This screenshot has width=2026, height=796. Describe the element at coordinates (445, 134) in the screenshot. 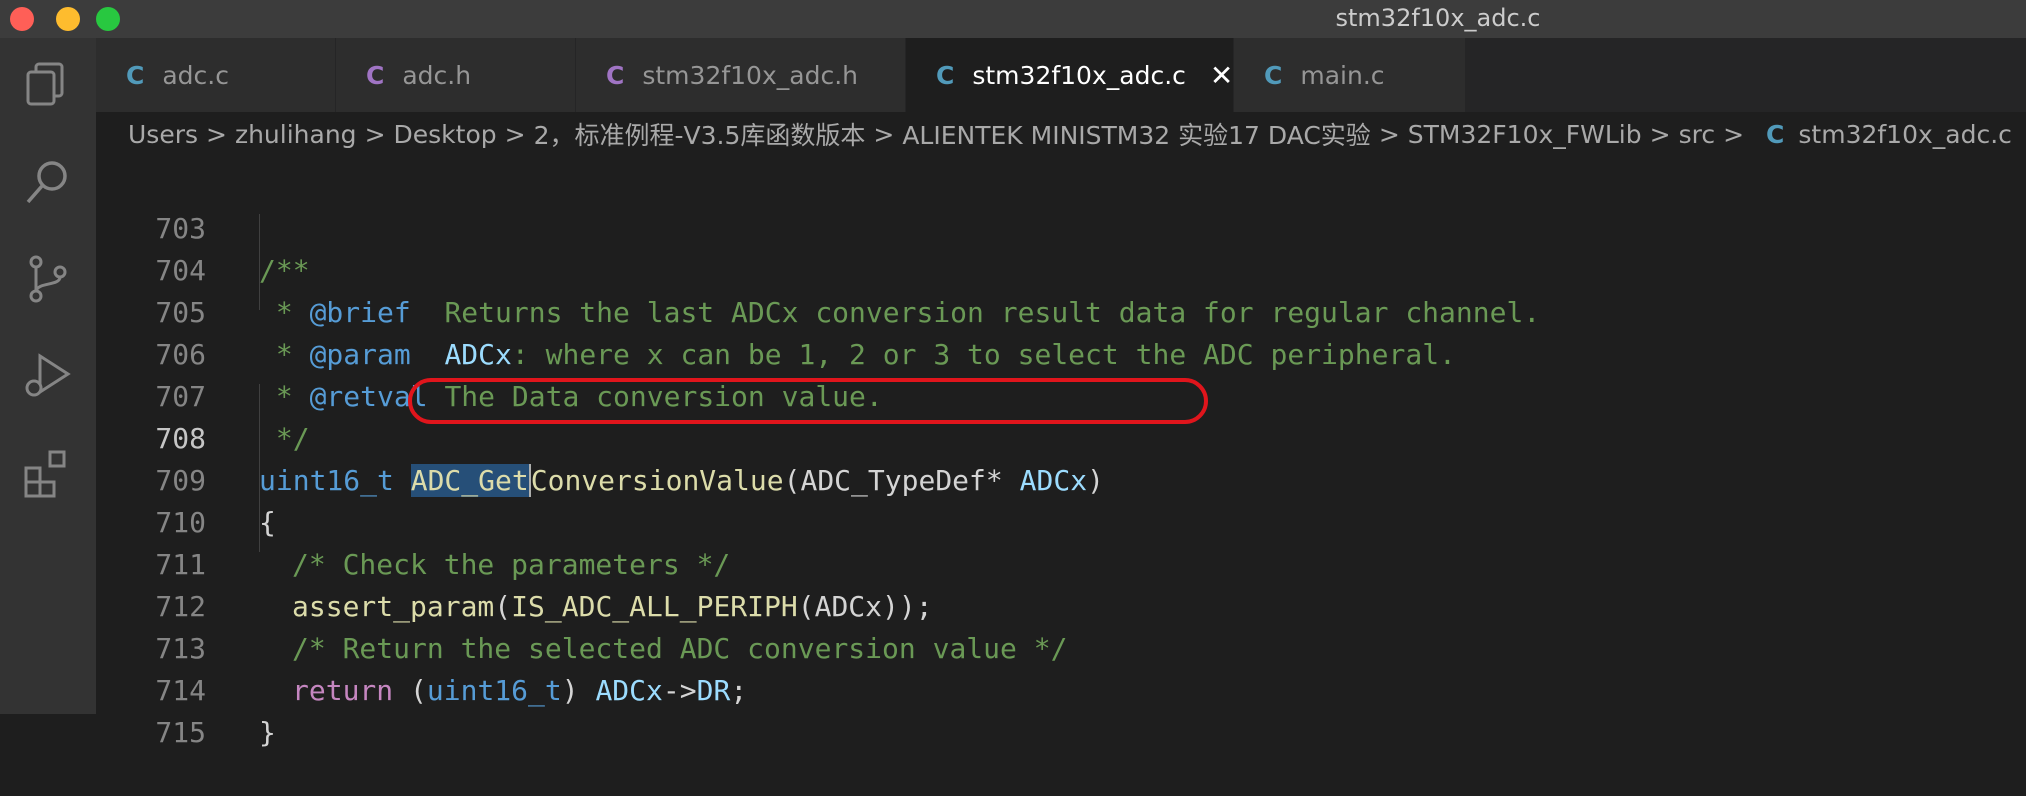

I see `breadcrumb-item: Desktop` at that location.